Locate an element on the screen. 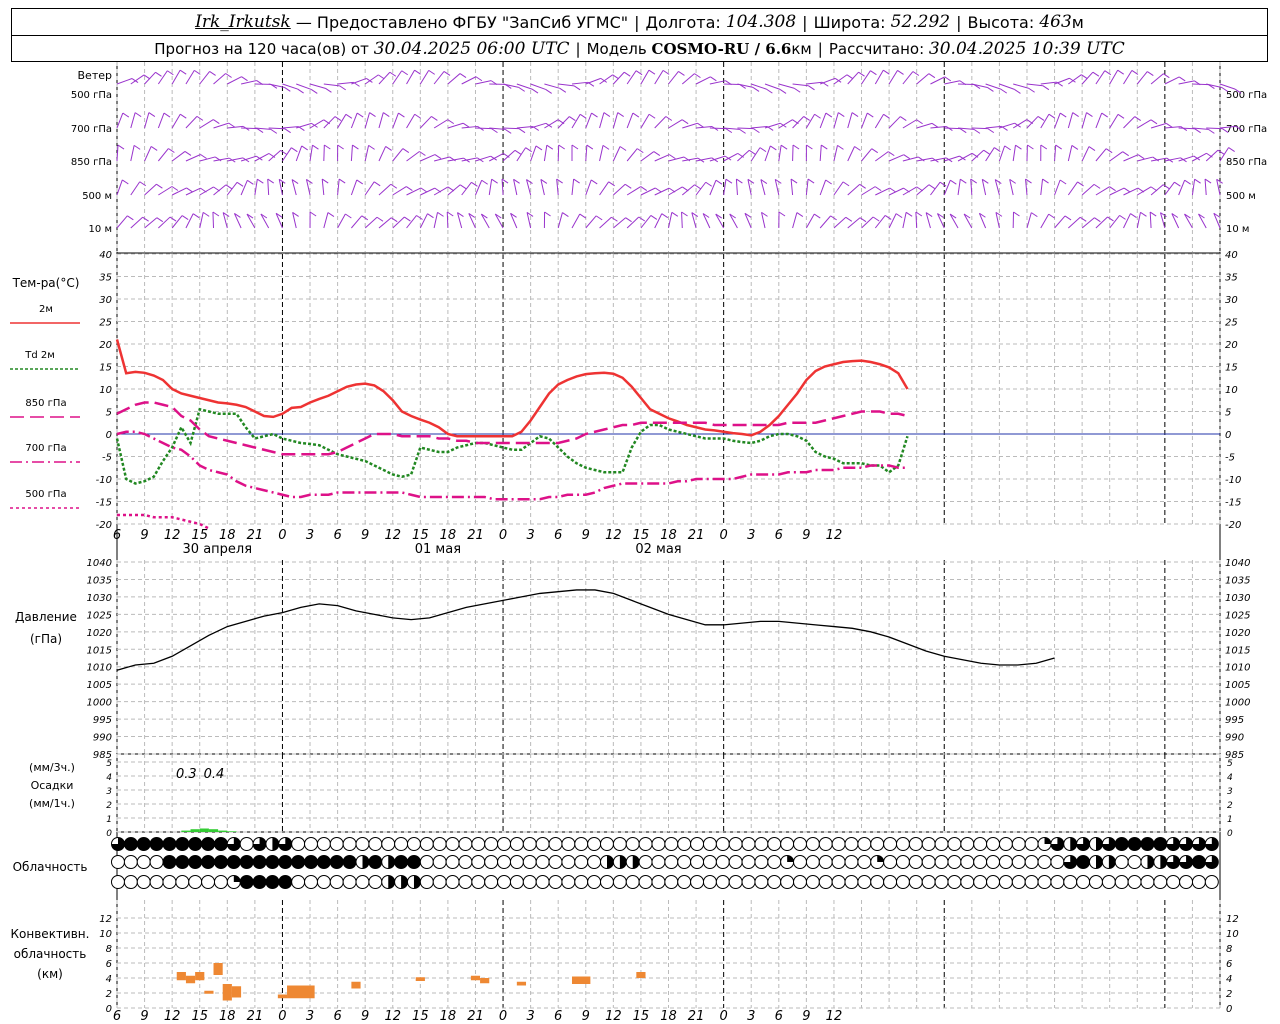 Image resolution: width=1280 pixels, height=1024 pixels. temp-legend-label: Td 2м is located at coordinates (39, 355).